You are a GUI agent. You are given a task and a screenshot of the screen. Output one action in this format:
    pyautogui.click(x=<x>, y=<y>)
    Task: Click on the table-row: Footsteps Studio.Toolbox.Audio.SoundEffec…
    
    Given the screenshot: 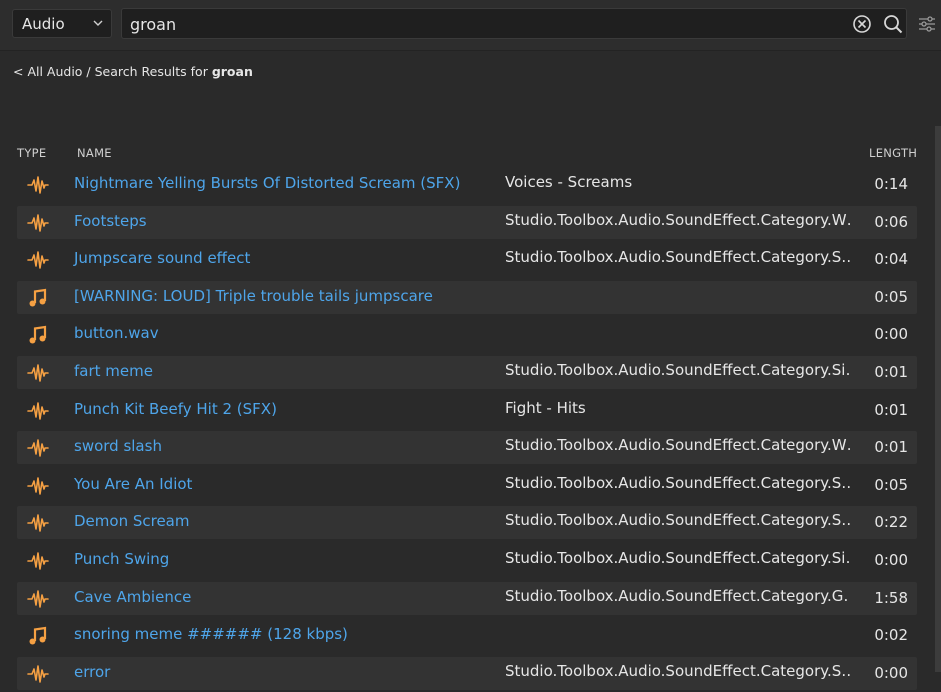 What is the action you would take?
    pyautogui.click(x=467, y=223)
    